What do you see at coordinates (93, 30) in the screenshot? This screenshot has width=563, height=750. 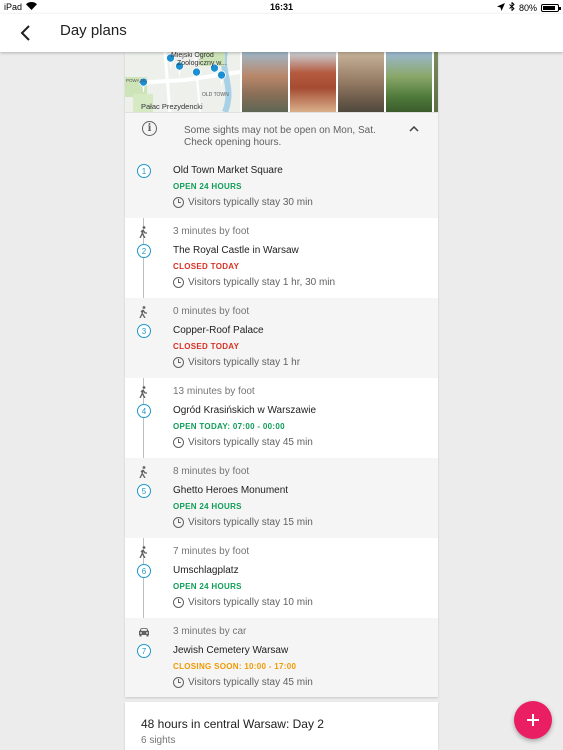 I see `page-title: Day plans` at bounding box center [93, 30].